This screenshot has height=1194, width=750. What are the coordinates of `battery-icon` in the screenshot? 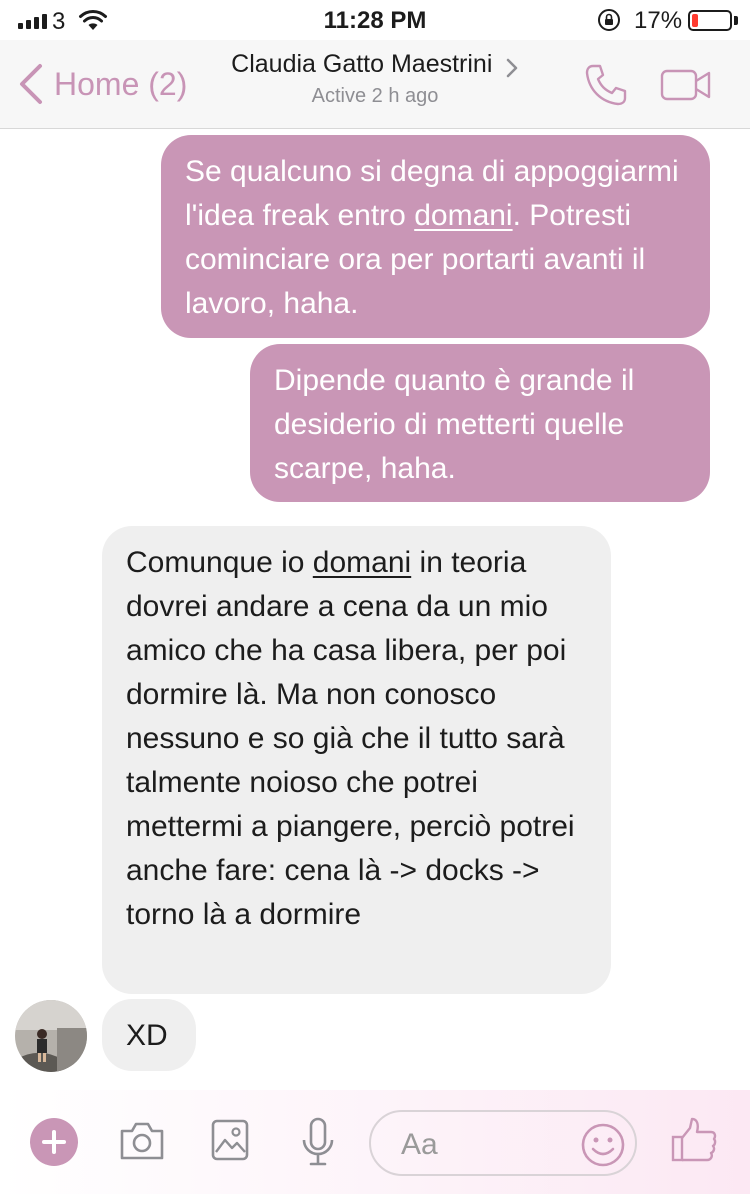 It's located at (710, 20).